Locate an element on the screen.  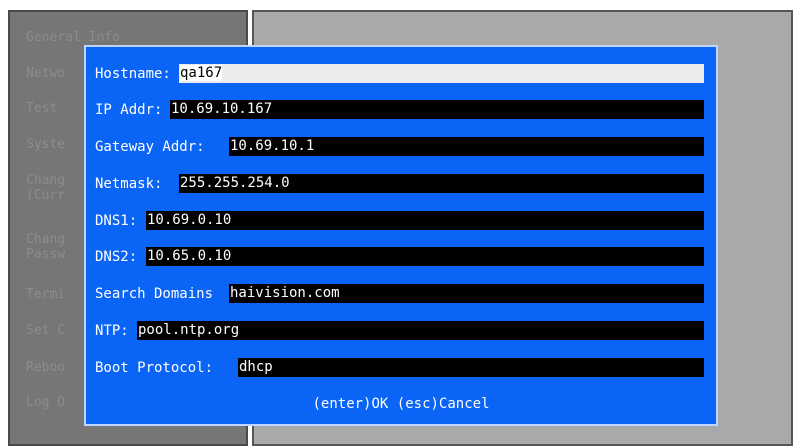
hostname-value: qa167 is located at coordinates (201, 73).